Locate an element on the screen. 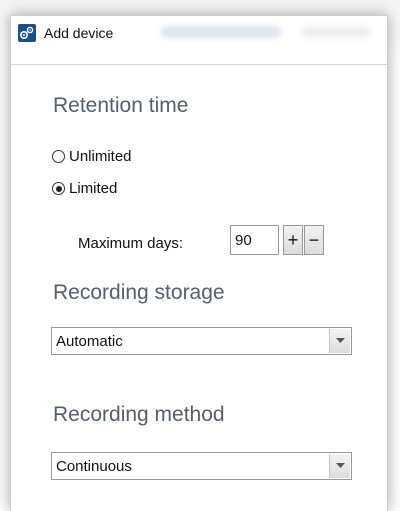 The height and width of the screenshot is (511, 400). device-settings-icon is located at coordinates (27, 33).